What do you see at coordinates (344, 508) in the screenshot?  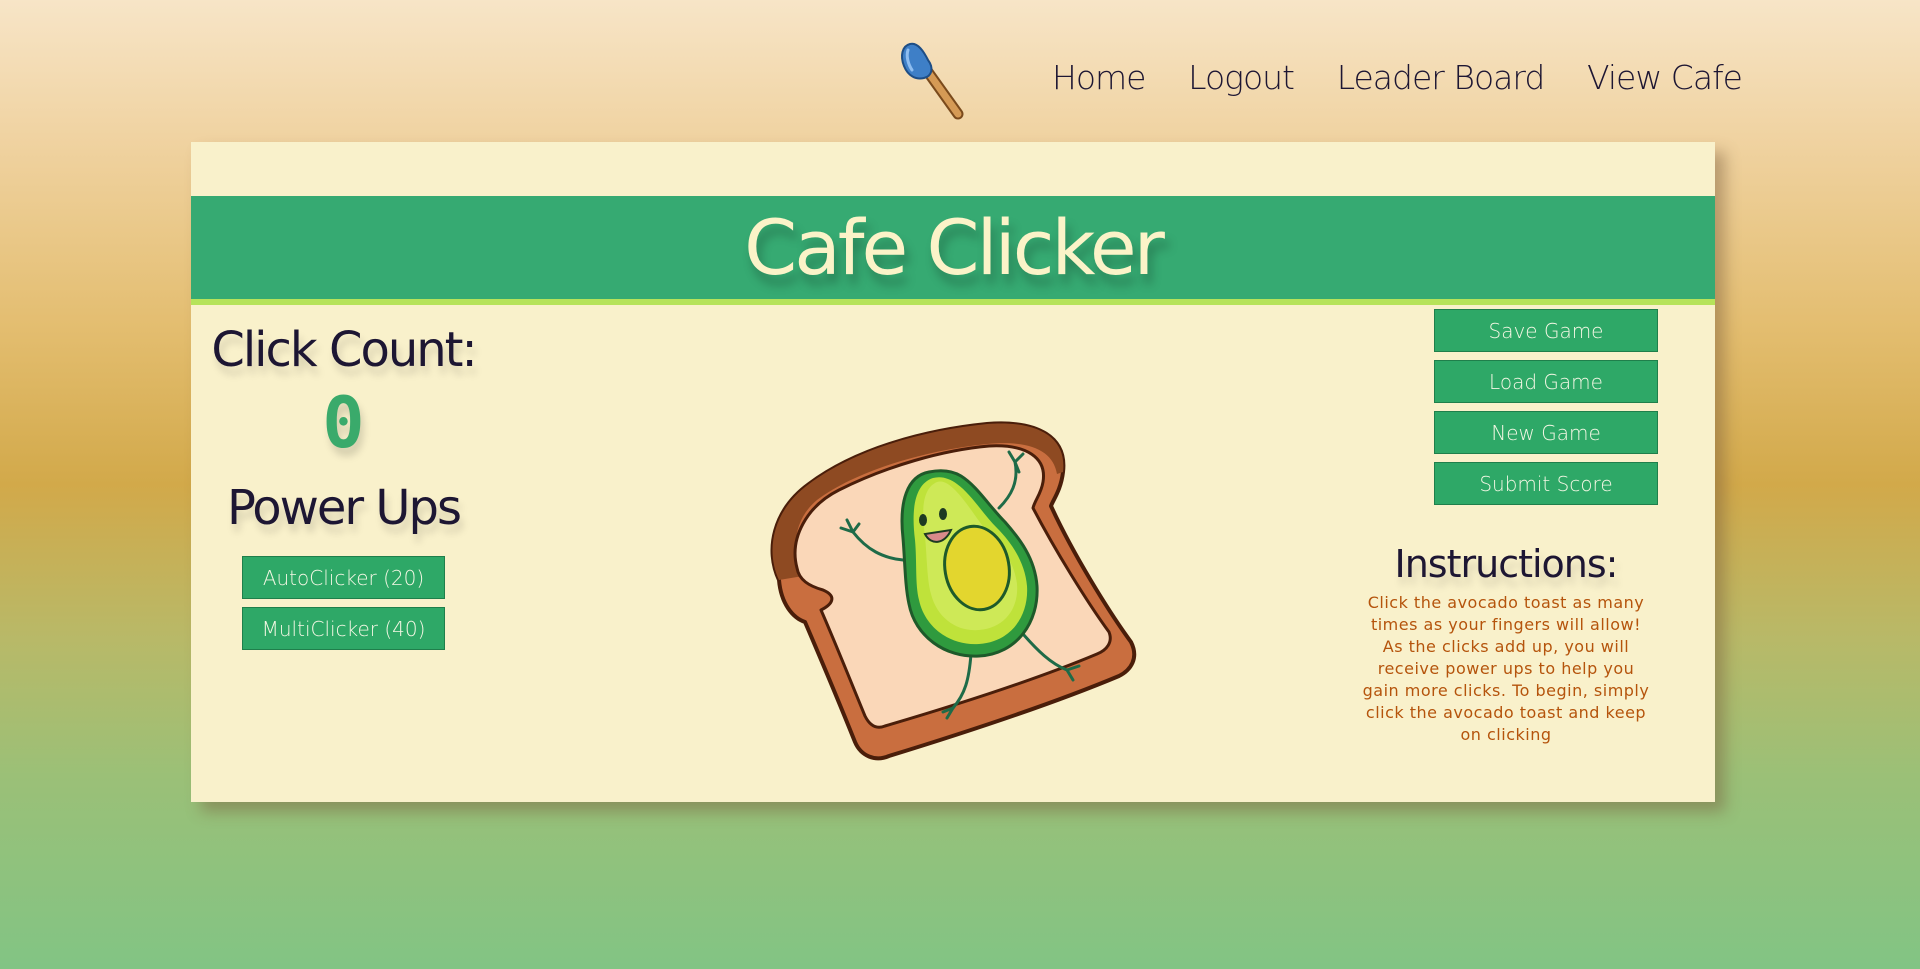 I see `power-ups-heading: Power Ups` at bounding box center [344, 508].